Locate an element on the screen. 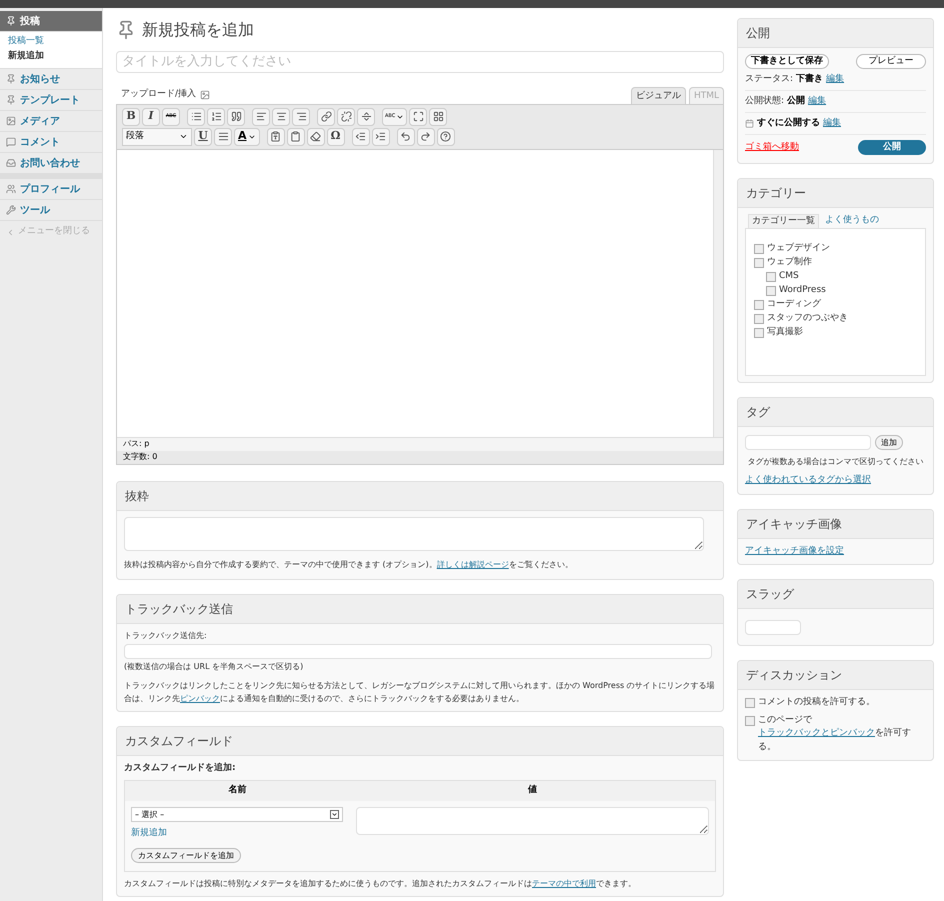 Image resolution: width=944 pixels, height=901 pixels. menu-item: コメント is located at coordinates (51, 142).